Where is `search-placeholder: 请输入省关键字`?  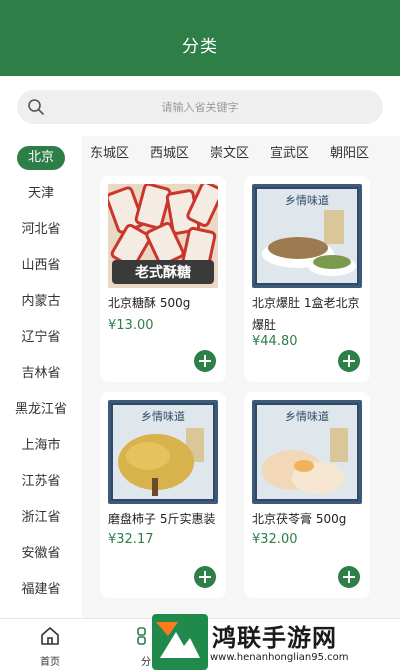 search-placeholder: 请输入省关键字 is located at coordinates (200, 107).